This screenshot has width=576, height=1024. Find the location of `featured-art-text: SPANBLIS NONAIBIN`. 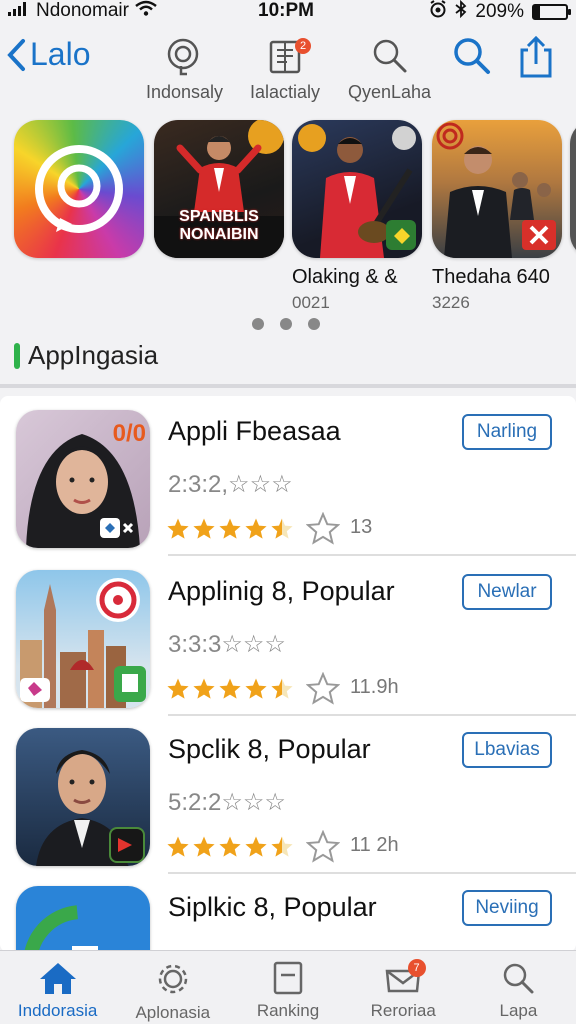

featured-art-text: SPANBLIS NONAIBIN is located at coordinates (219, 225).